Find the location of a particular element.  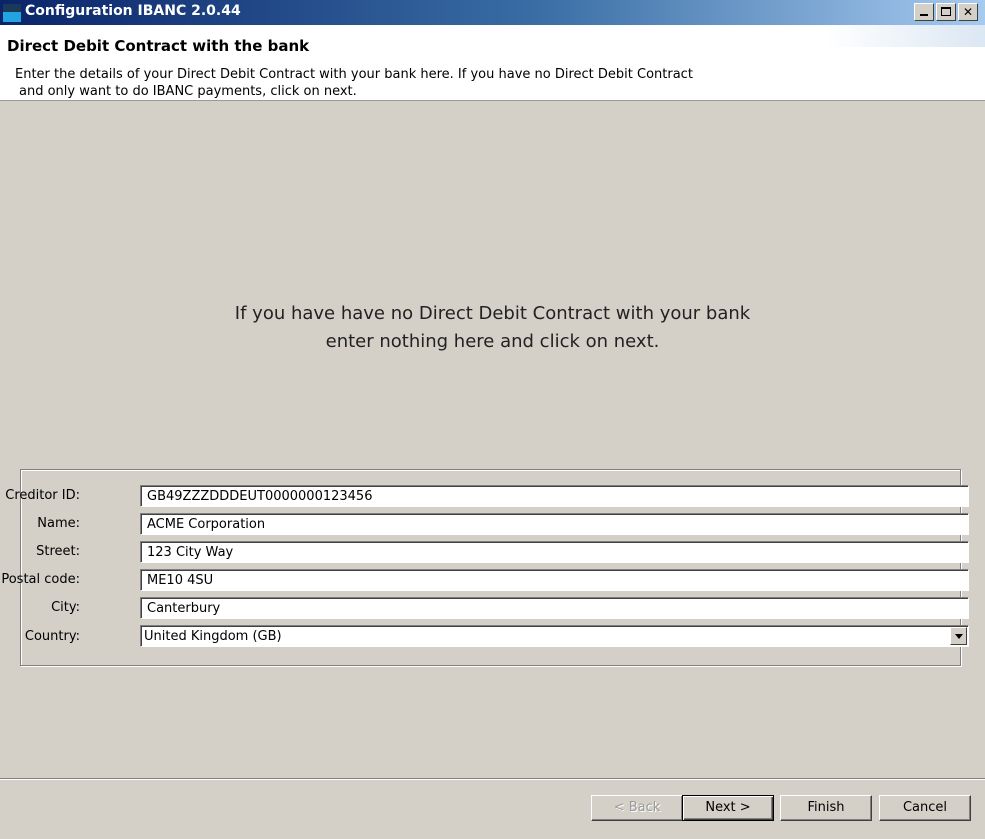

street-label: Street: is located at coordinates (58, 551).